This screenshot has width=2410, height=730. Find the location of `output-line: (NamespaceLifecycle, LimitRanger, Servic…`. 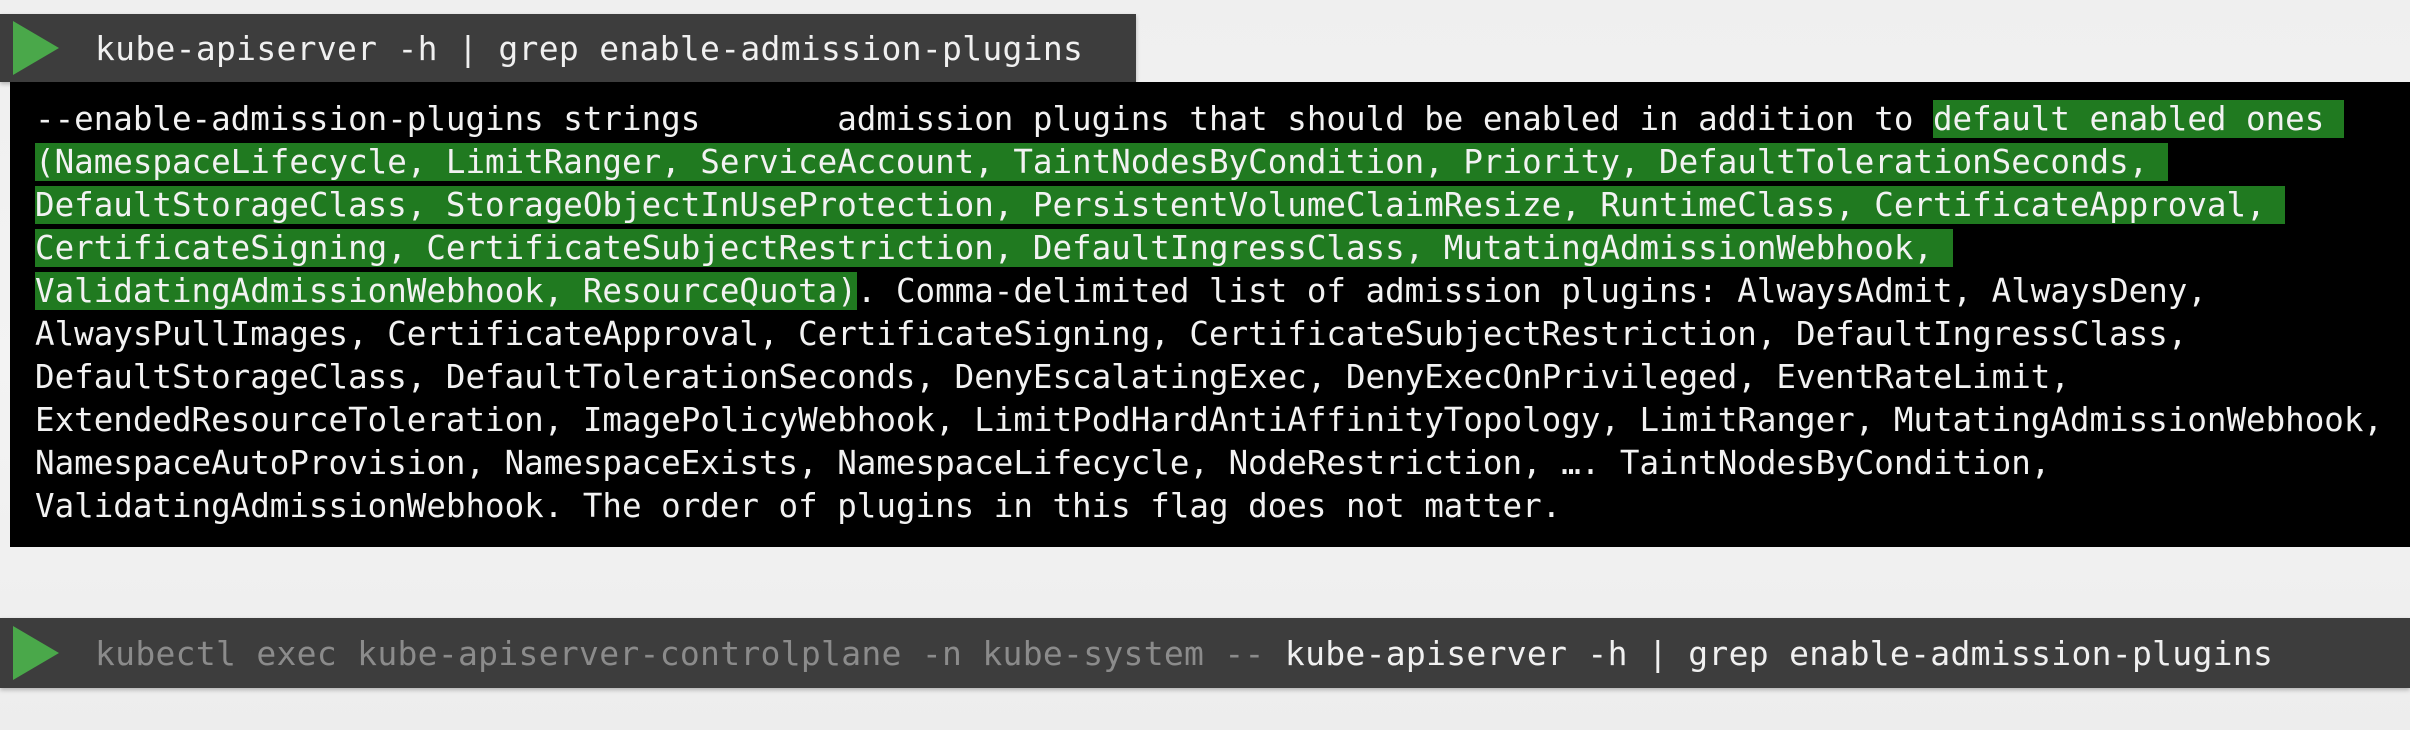

output-line: (NamespaceLifecycle, LimitRanger, Servic… is located at coordinates (1222, 162).